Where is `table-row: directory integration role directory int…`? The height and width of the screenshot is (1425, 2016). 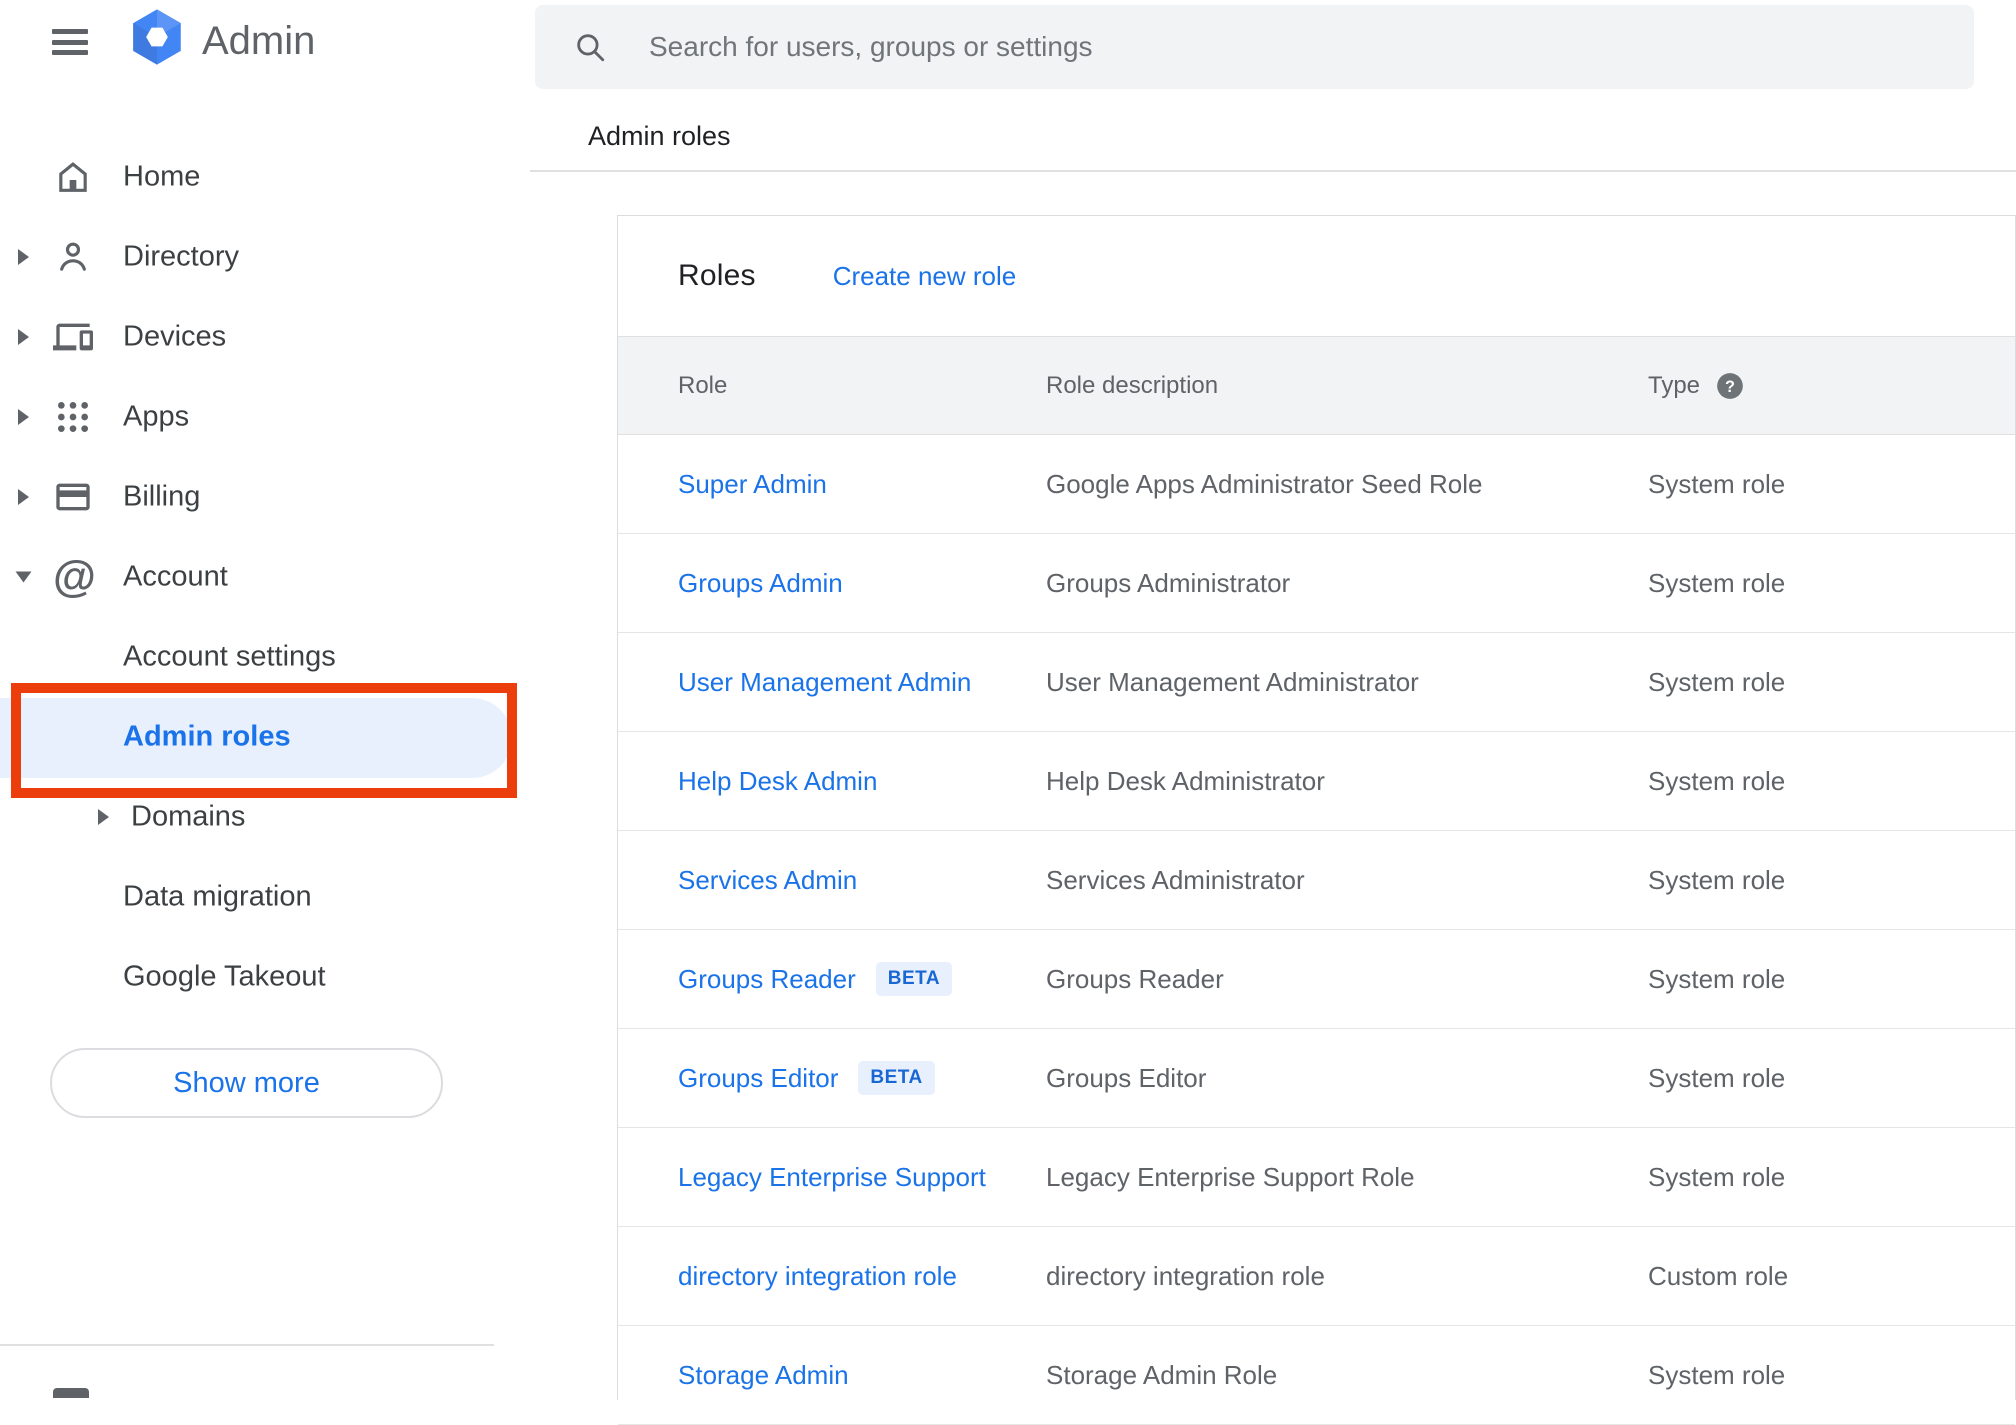
table-row: directory integration role directory int… is located at coordinates (1316, 1276).